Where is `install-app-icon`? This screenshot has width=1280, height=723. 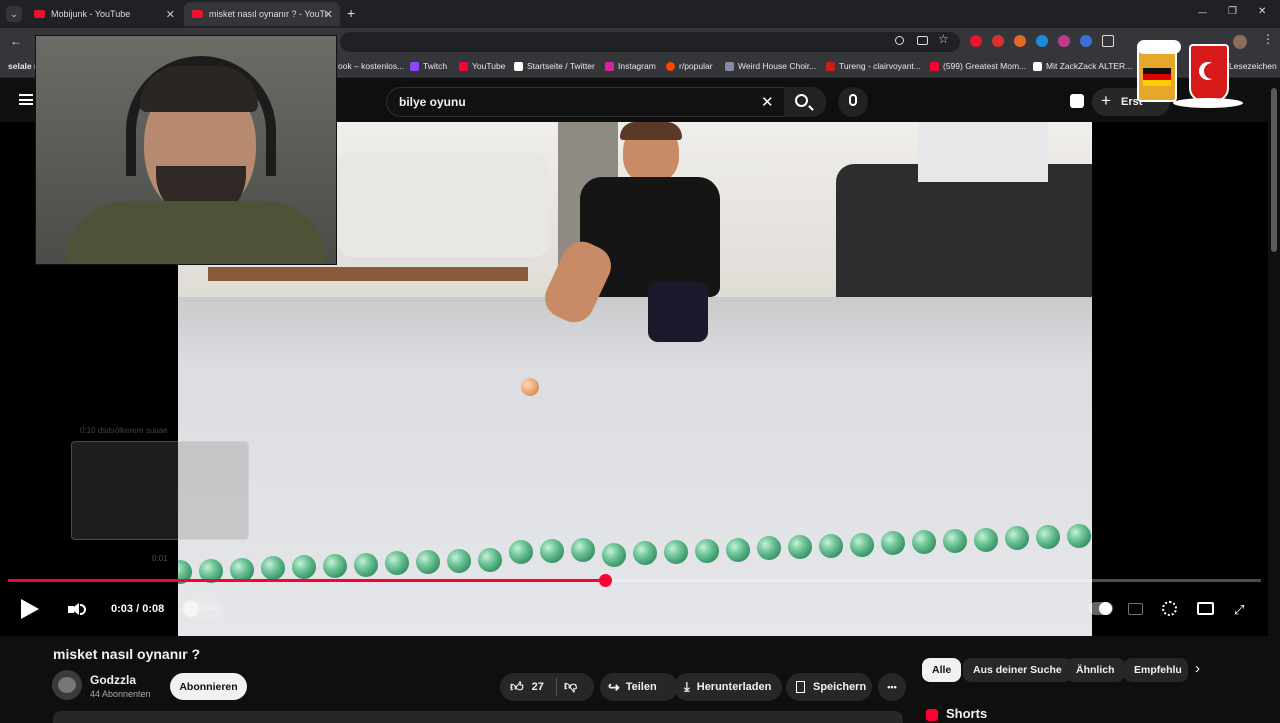 install-app-icon is located at coordinates (922, 40).